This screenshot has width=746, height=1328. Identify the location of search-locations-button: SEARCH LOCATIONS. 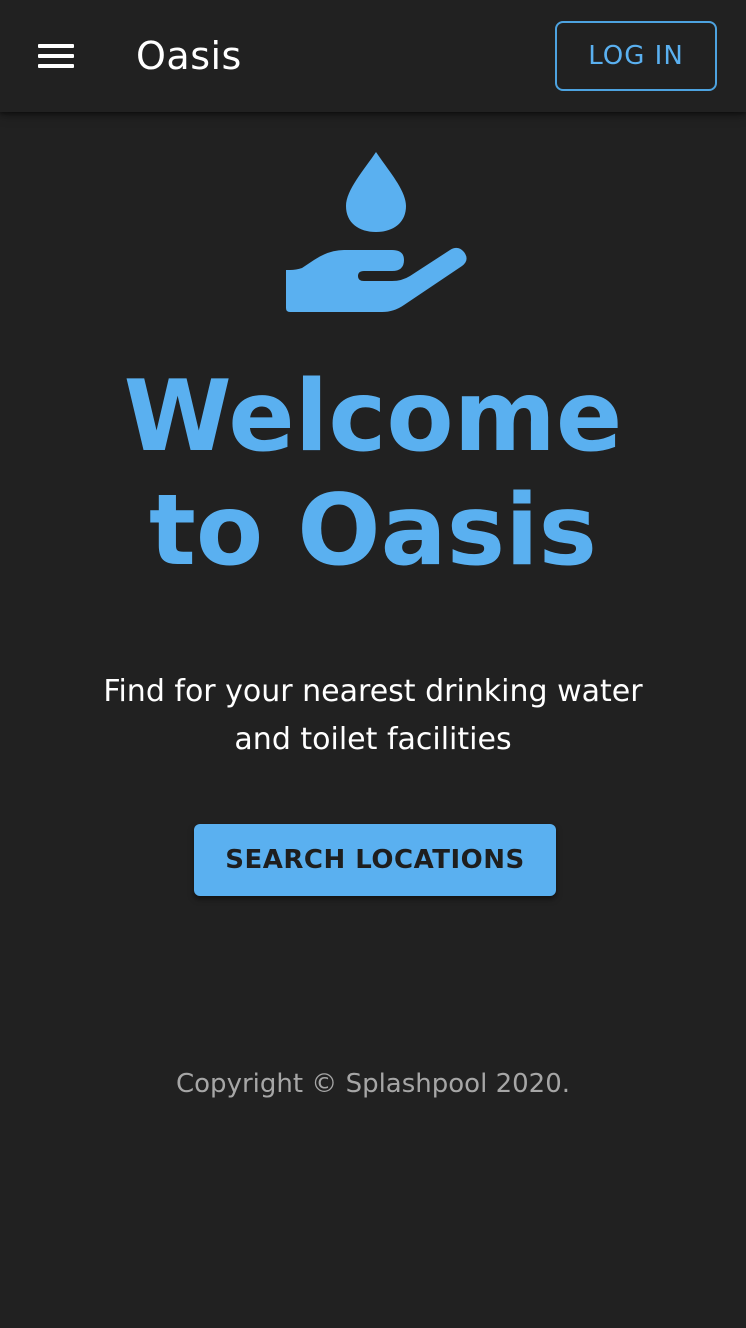
(375, 860).